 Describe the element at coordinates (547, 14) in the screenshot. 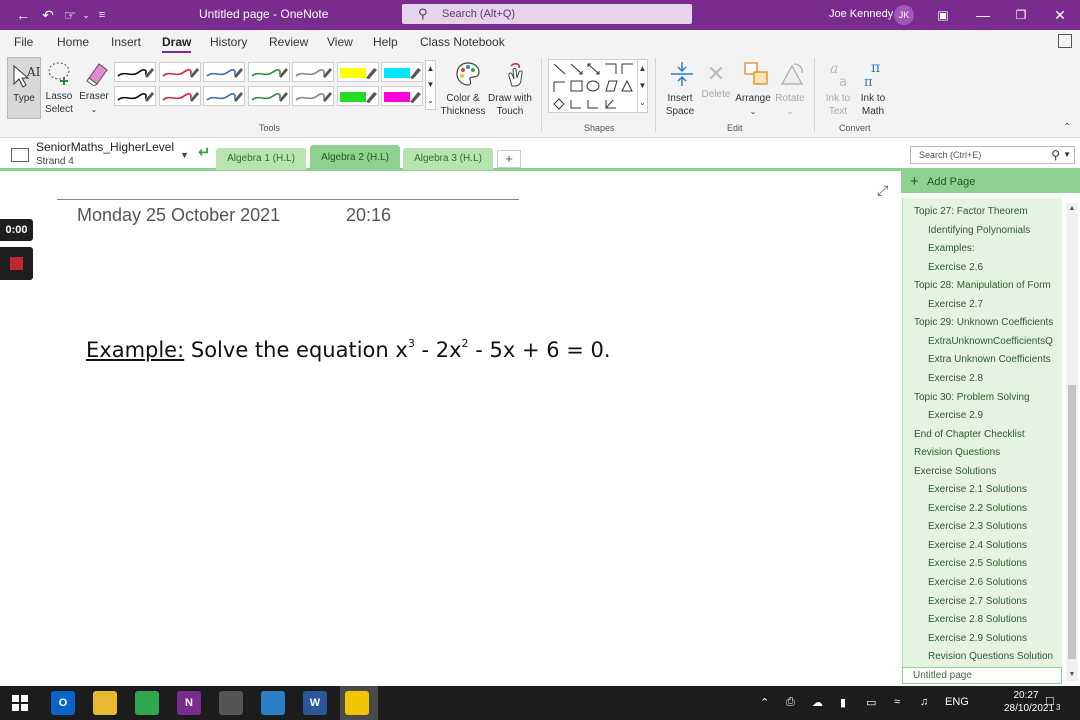

I see `search-input: ⚲ Search (Alt+Q)` at that location.